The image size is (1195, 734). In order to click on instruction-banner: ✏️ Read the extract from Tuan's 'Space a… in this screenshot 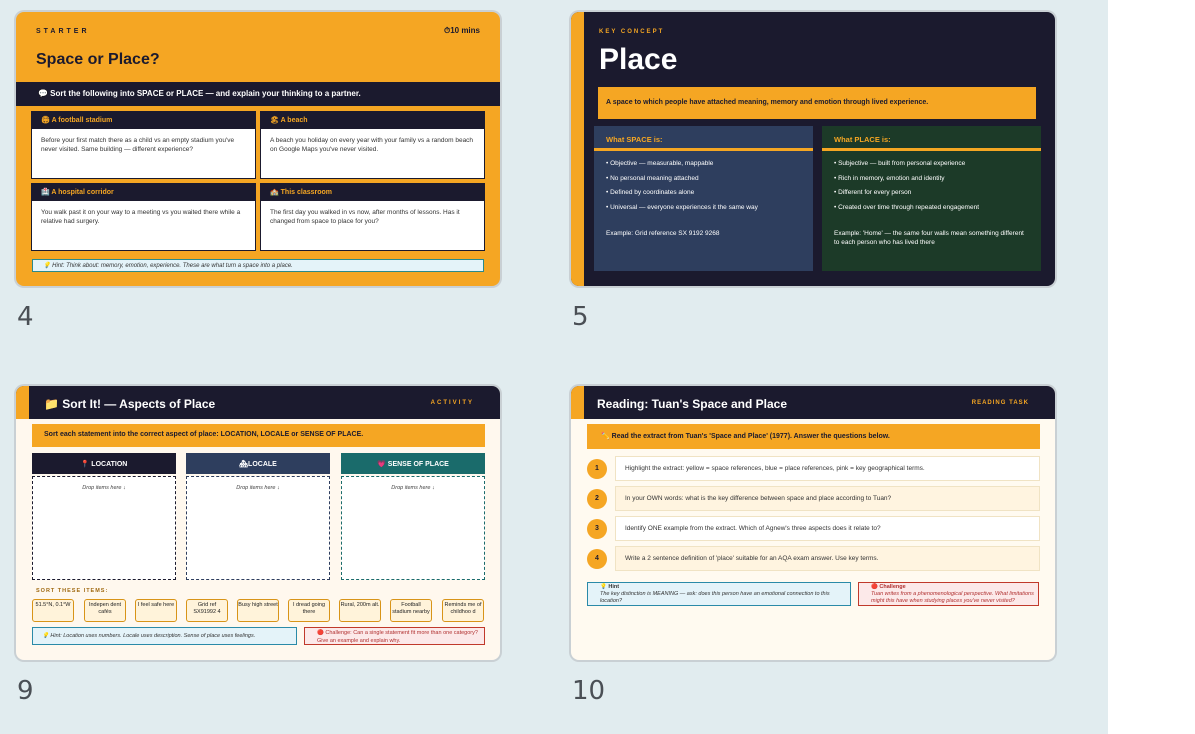, I will do `click(813, 436)`.